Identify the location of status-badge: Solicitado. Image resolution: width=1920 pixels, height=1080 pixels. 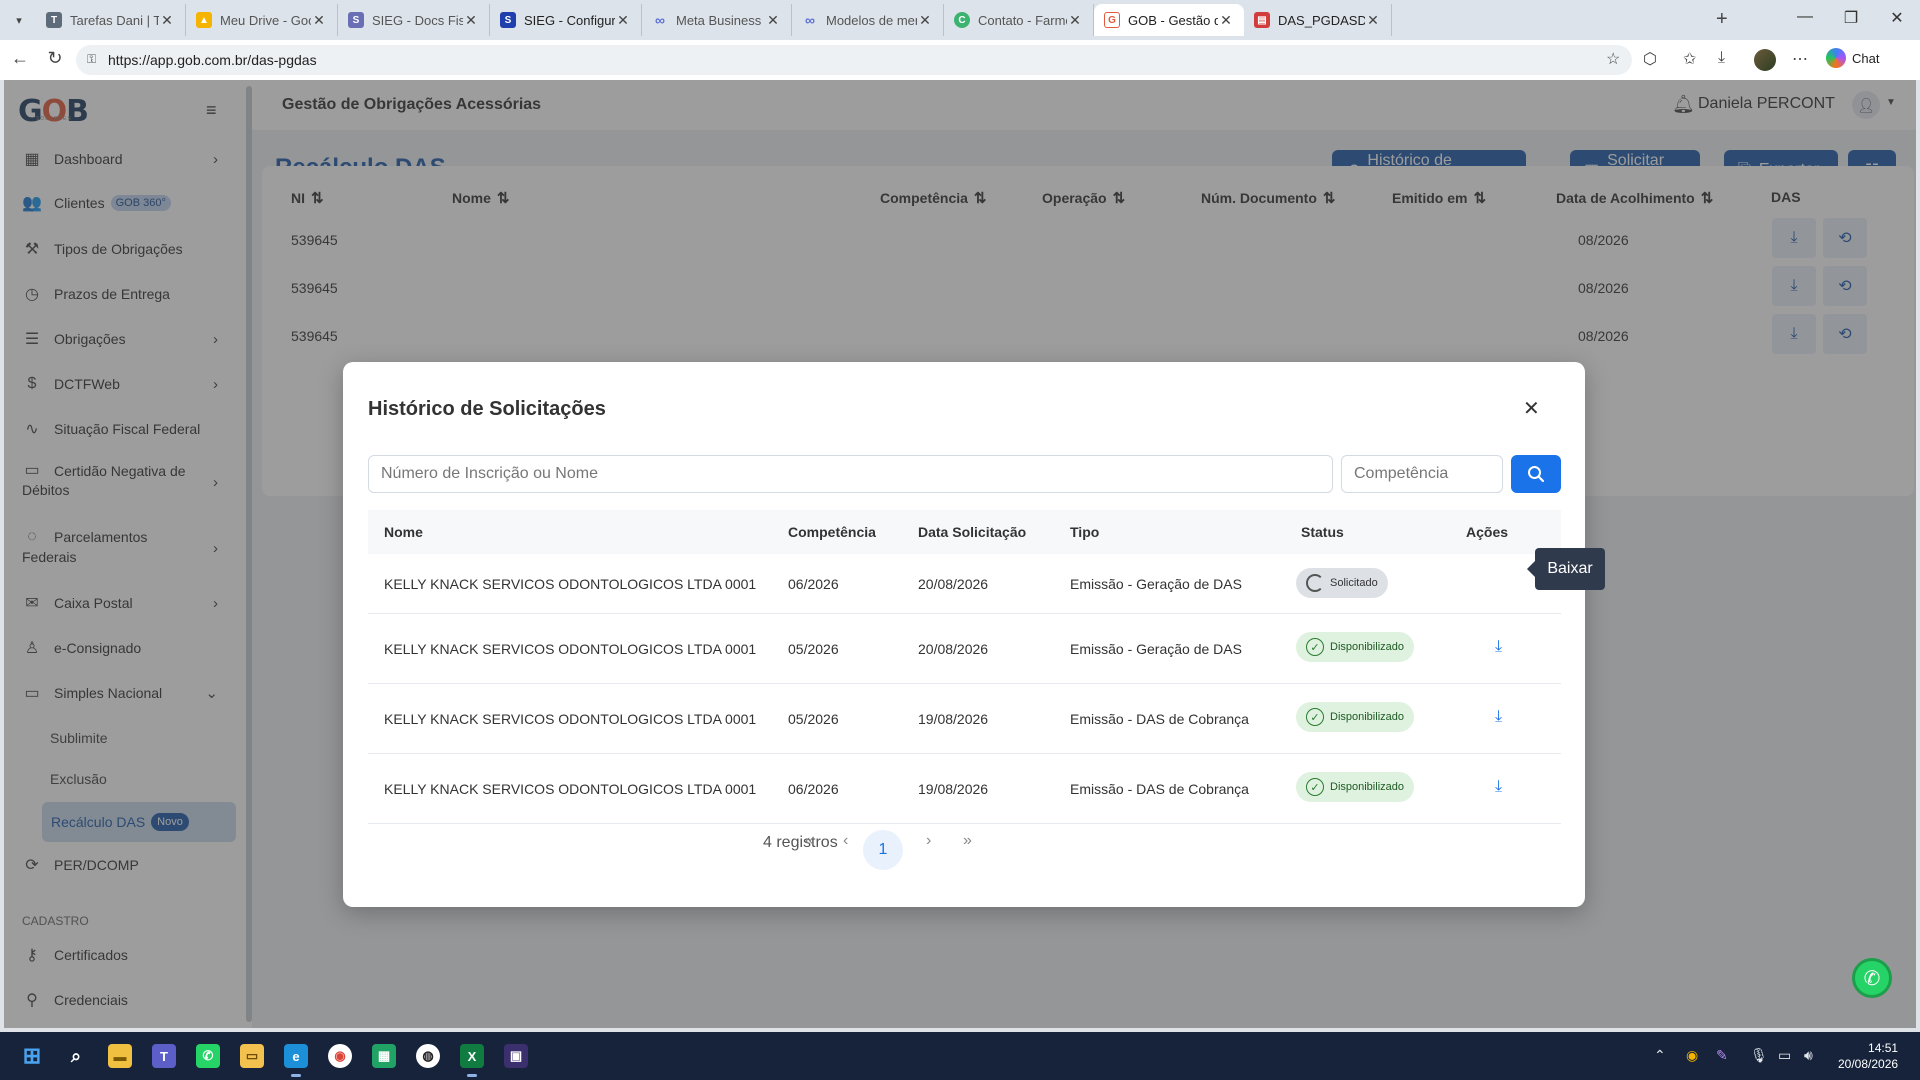
(1342, 583).